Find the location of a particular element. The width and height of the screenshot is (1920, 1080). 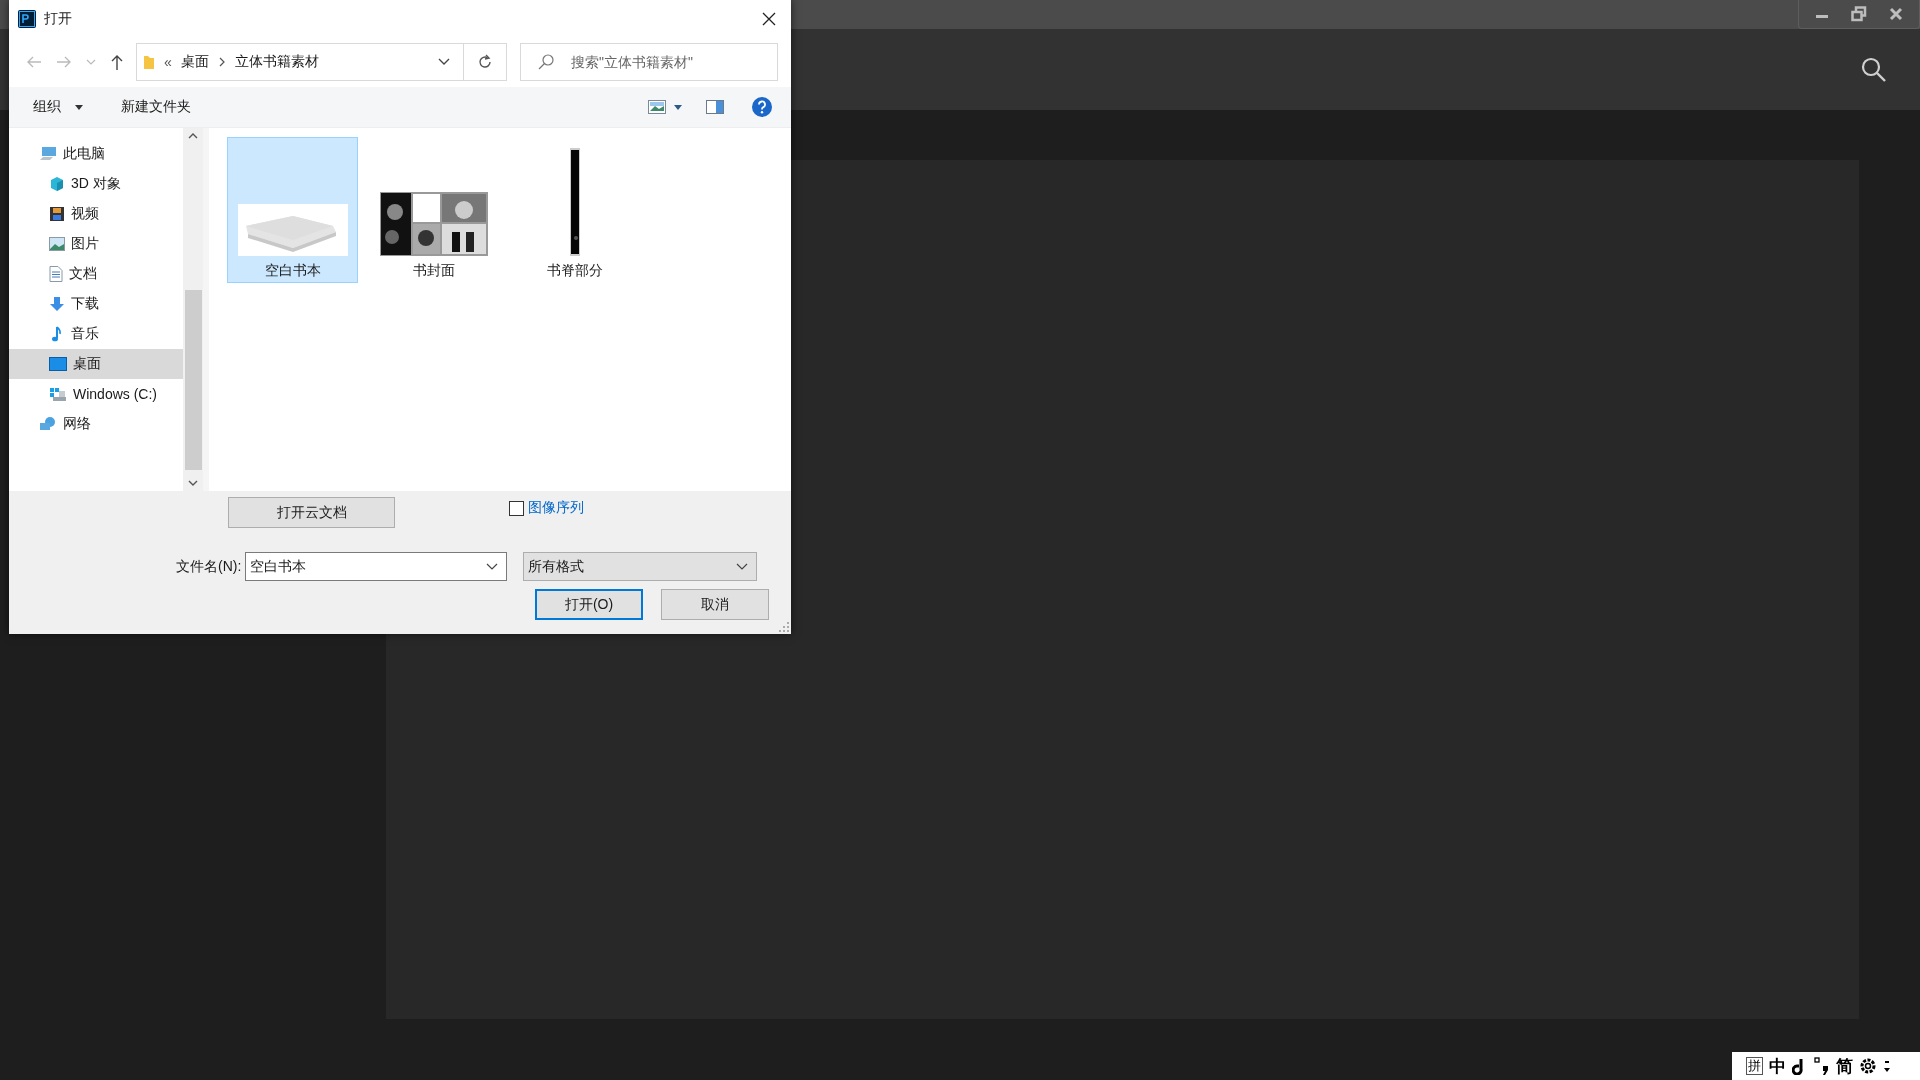

sidebar-item: 下载 is located at coordinates (96, 304).